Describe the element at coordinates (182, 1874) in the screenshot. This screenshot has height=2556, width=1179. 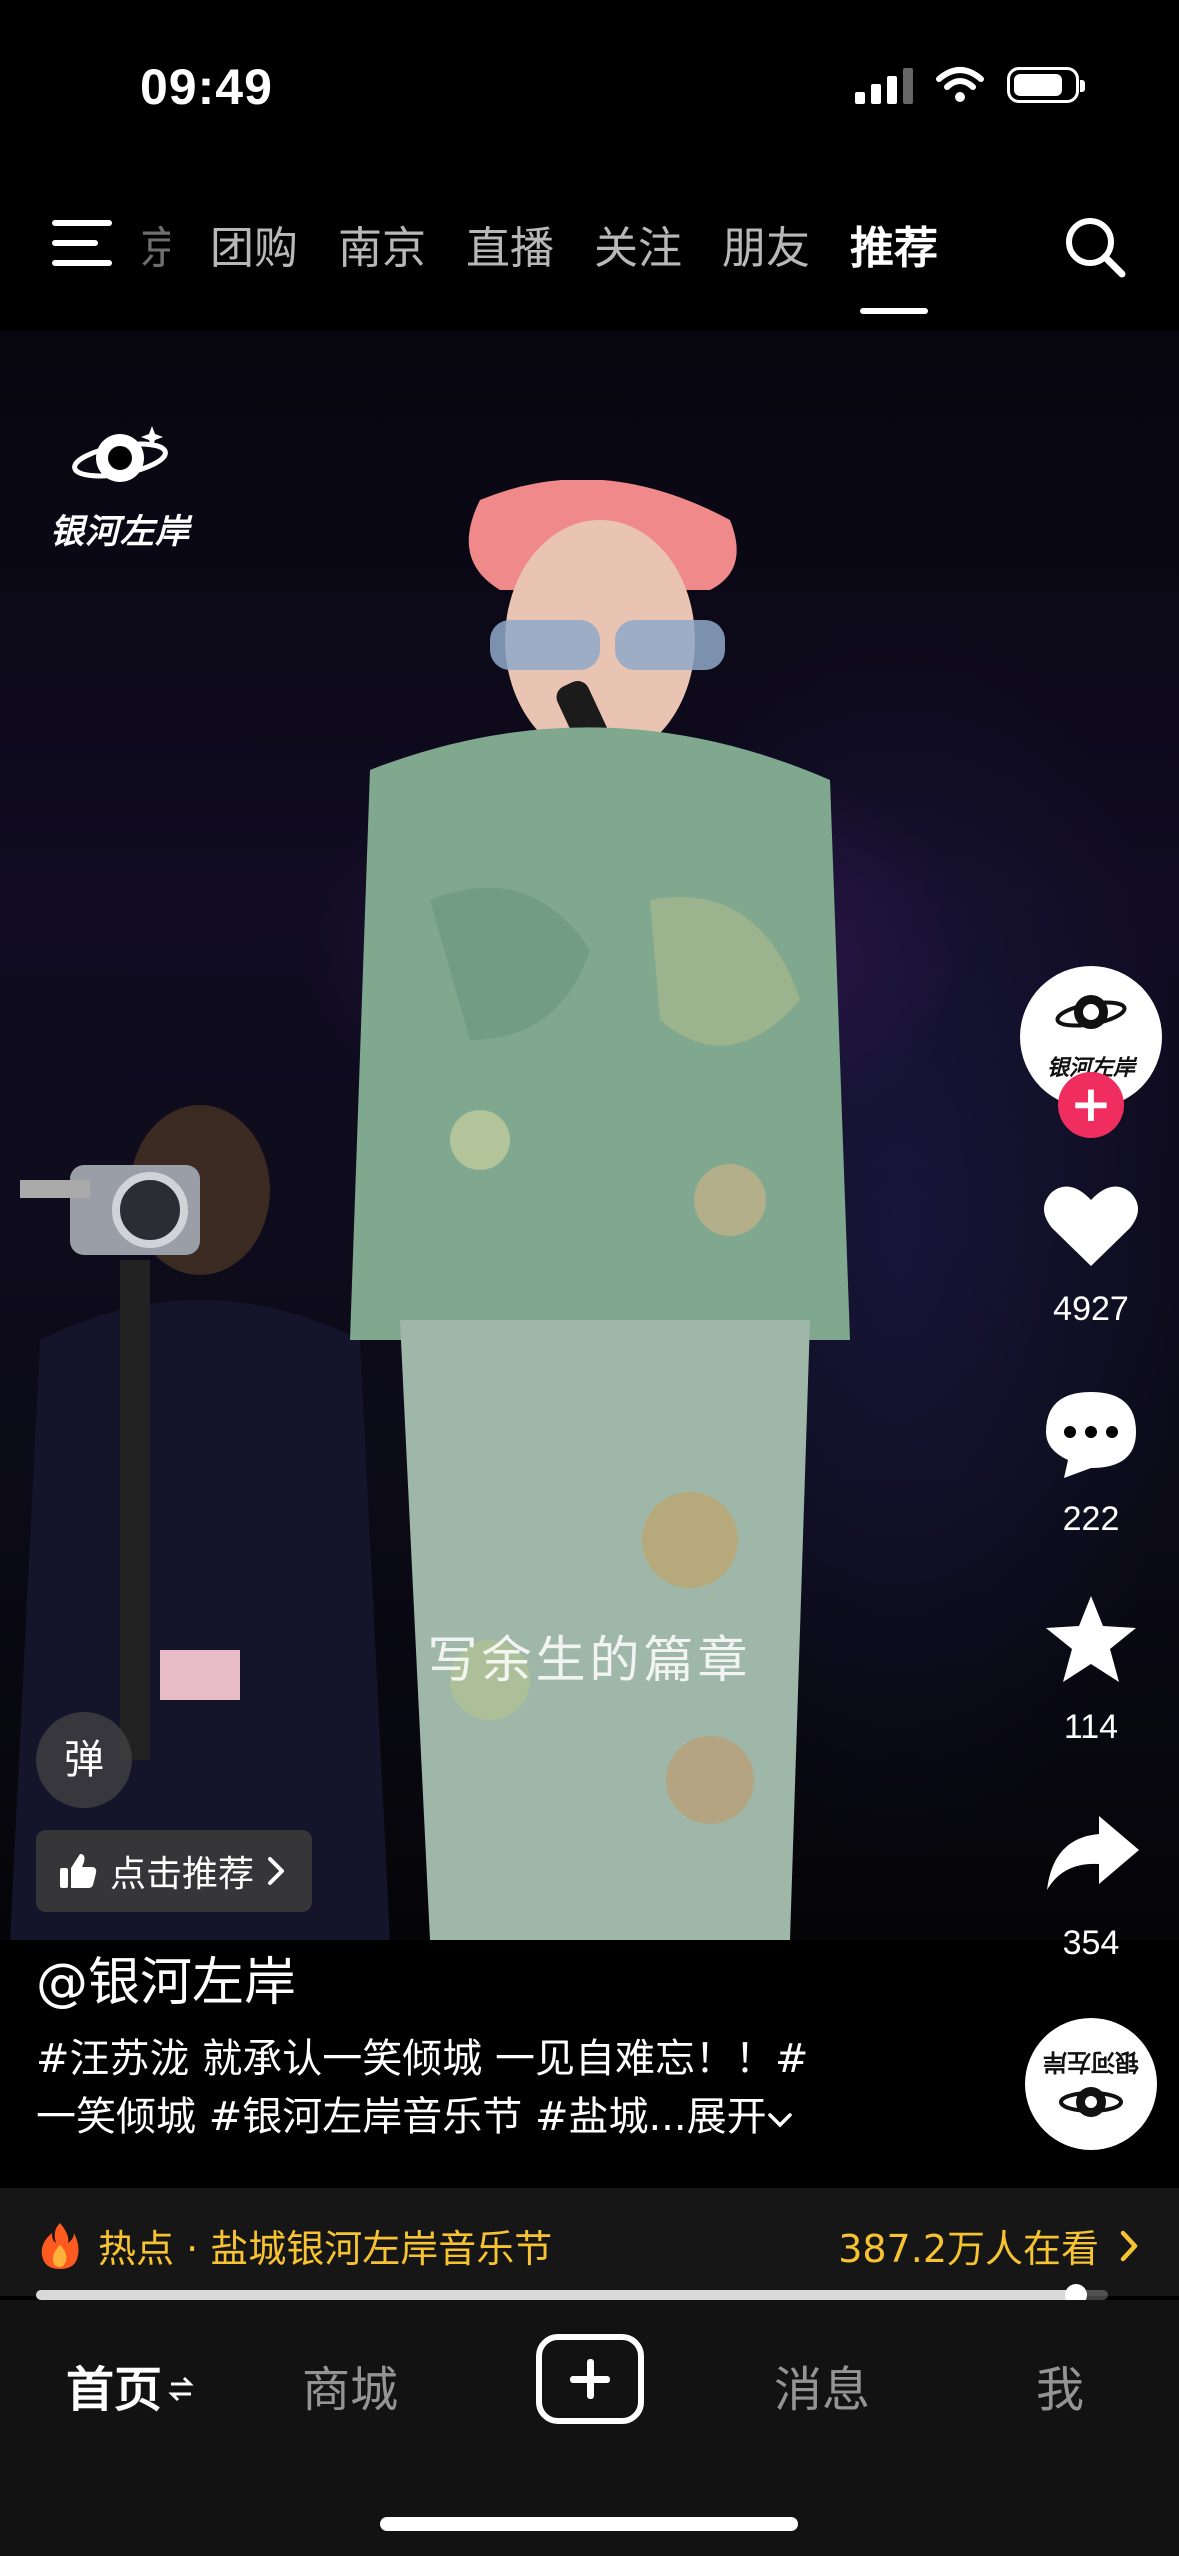
I see `recommend-label: 点击推荐` at that location.